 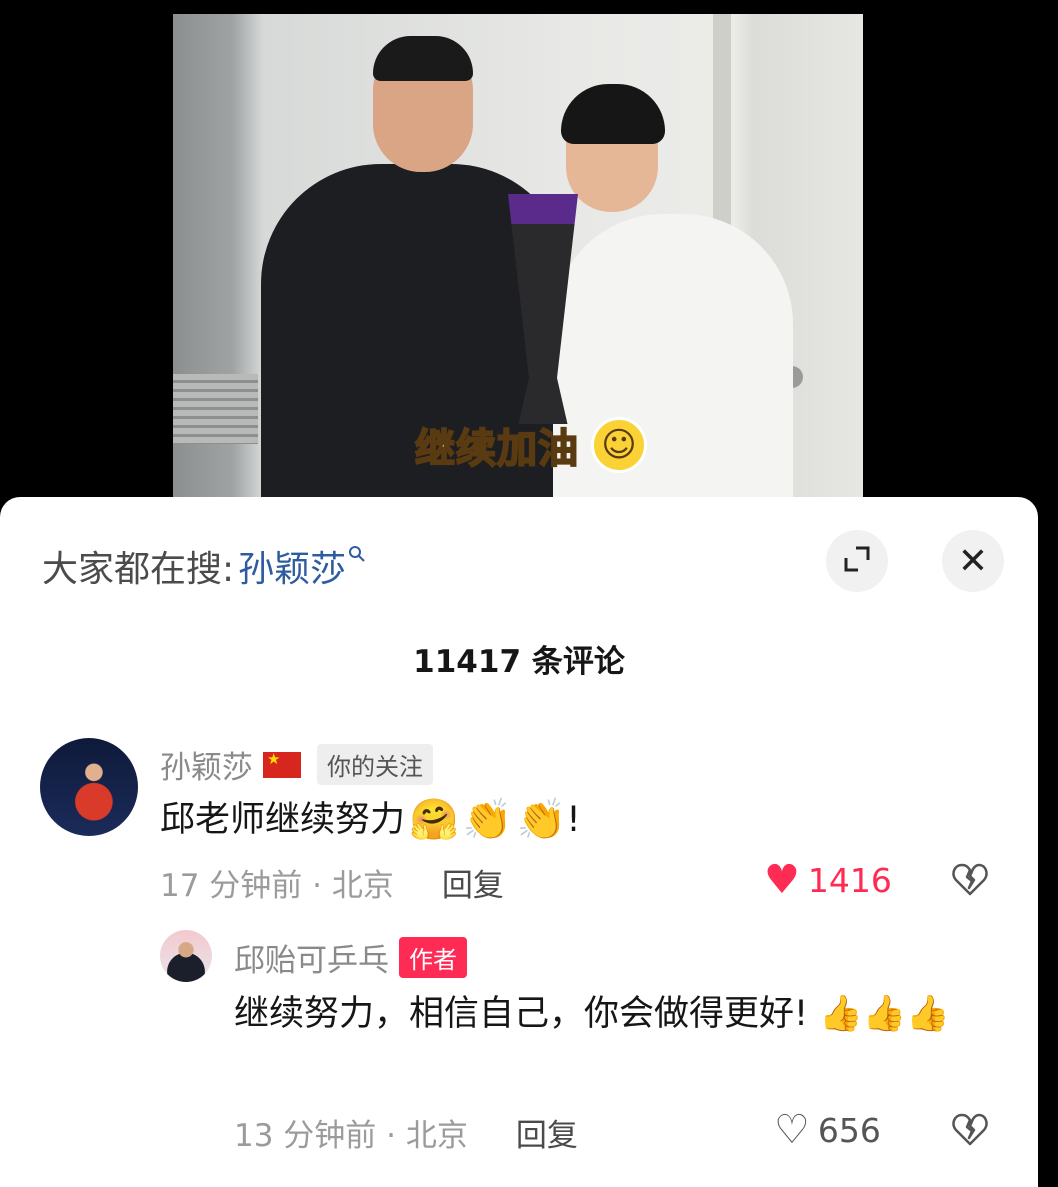 What do you see at coordinates (423, 58) in the screenshot?
I see `coach-hair` at bounding box center [423, 58].